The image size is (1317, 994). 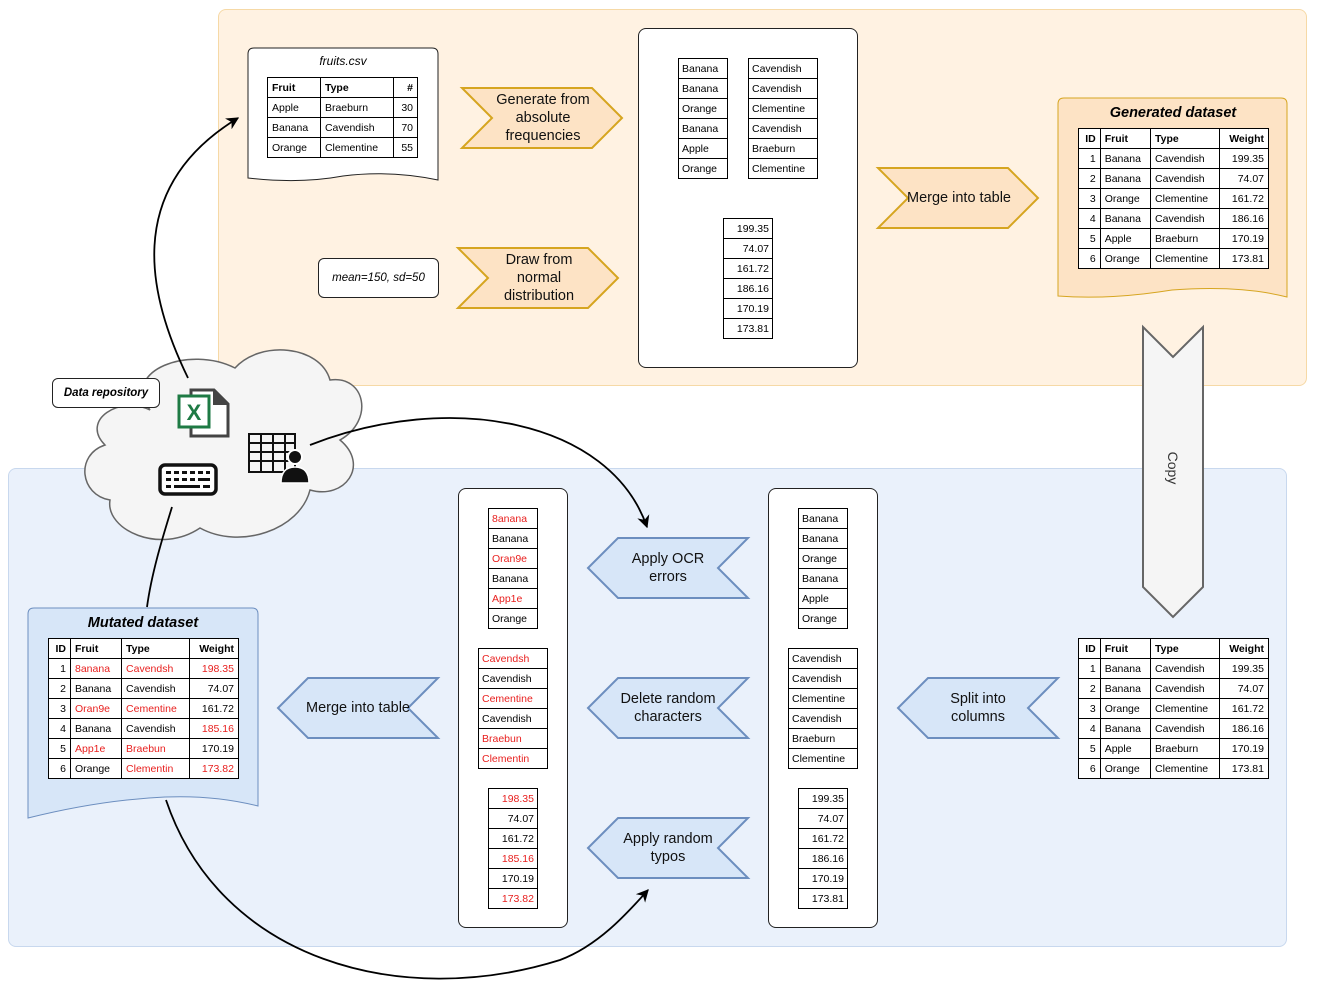 I want to click on table-cell: 186.16, so click(x=1244, y=728).